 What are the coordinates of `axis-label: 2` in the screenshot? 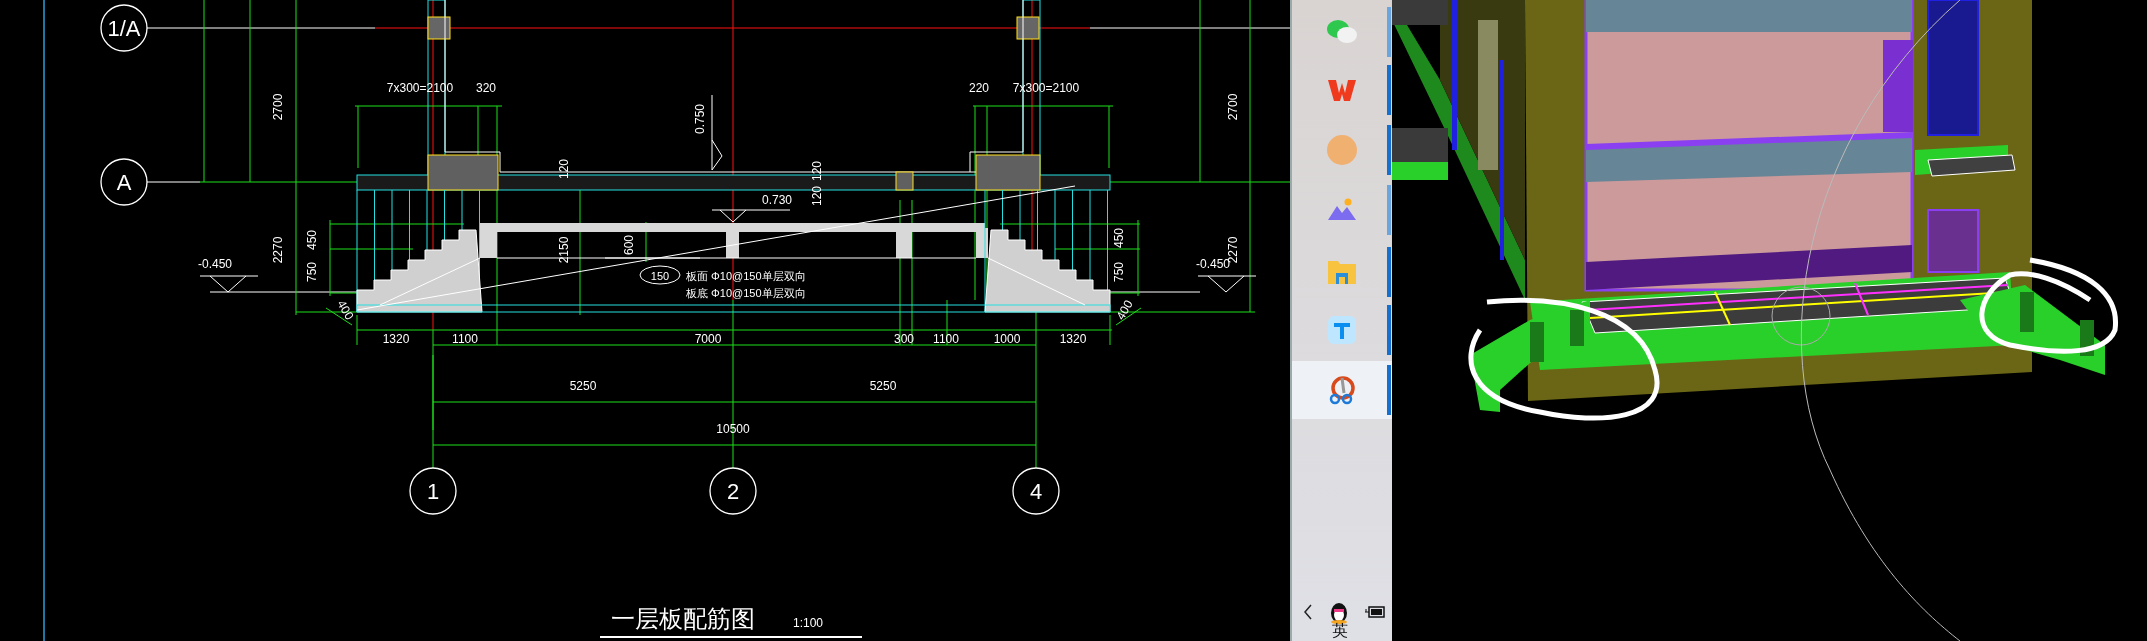 It's located at (733, 491).